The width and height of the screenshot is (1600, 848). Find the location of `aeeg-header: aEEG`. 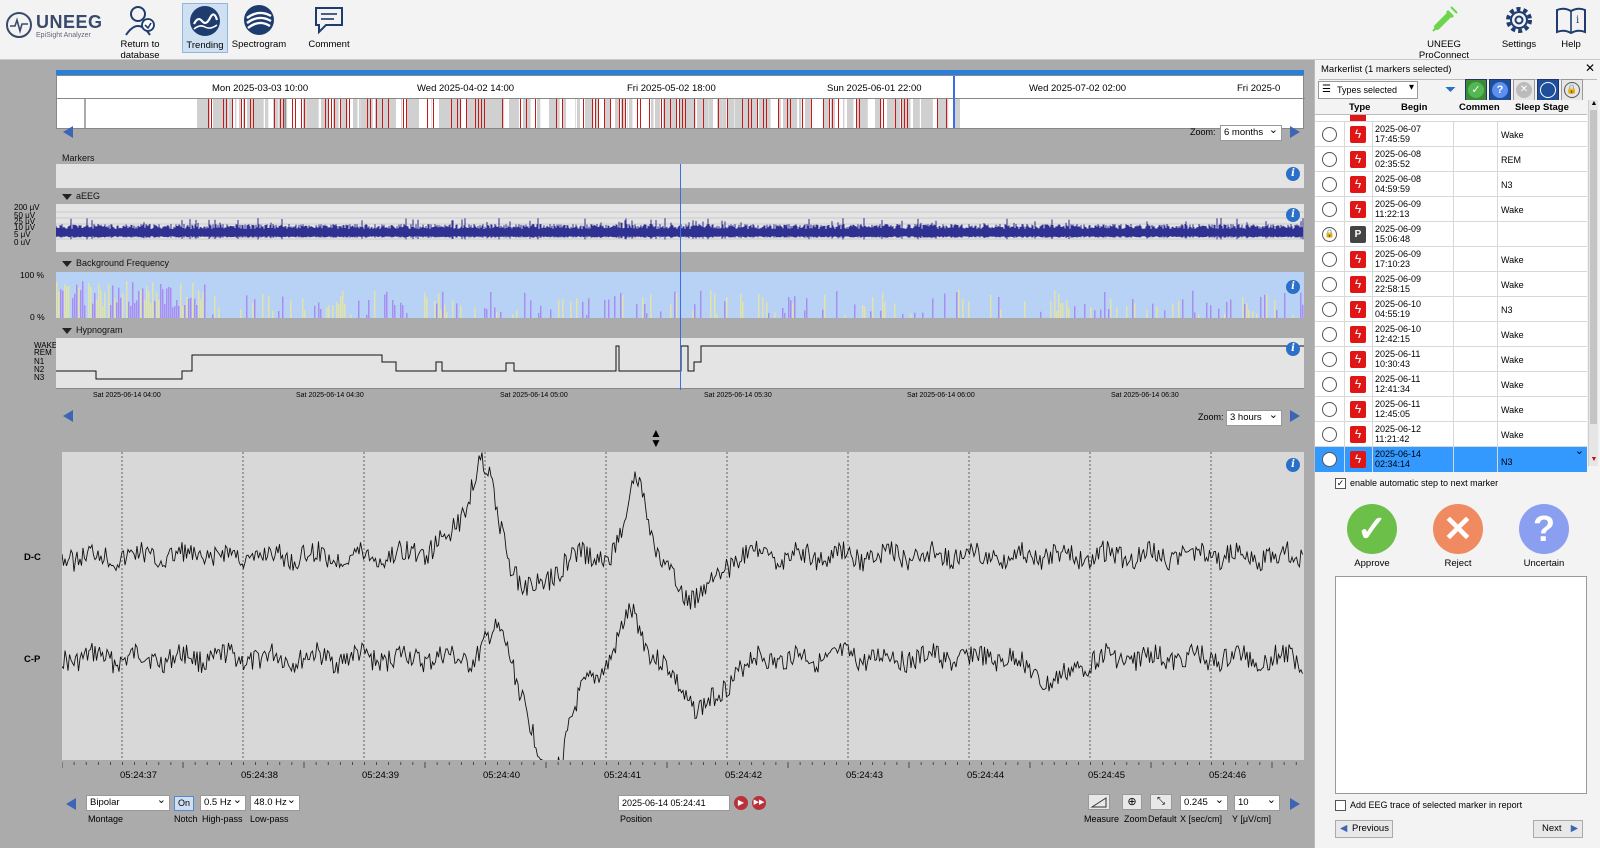

aeeg-header: aEEG is located at coordinates (81, 196).